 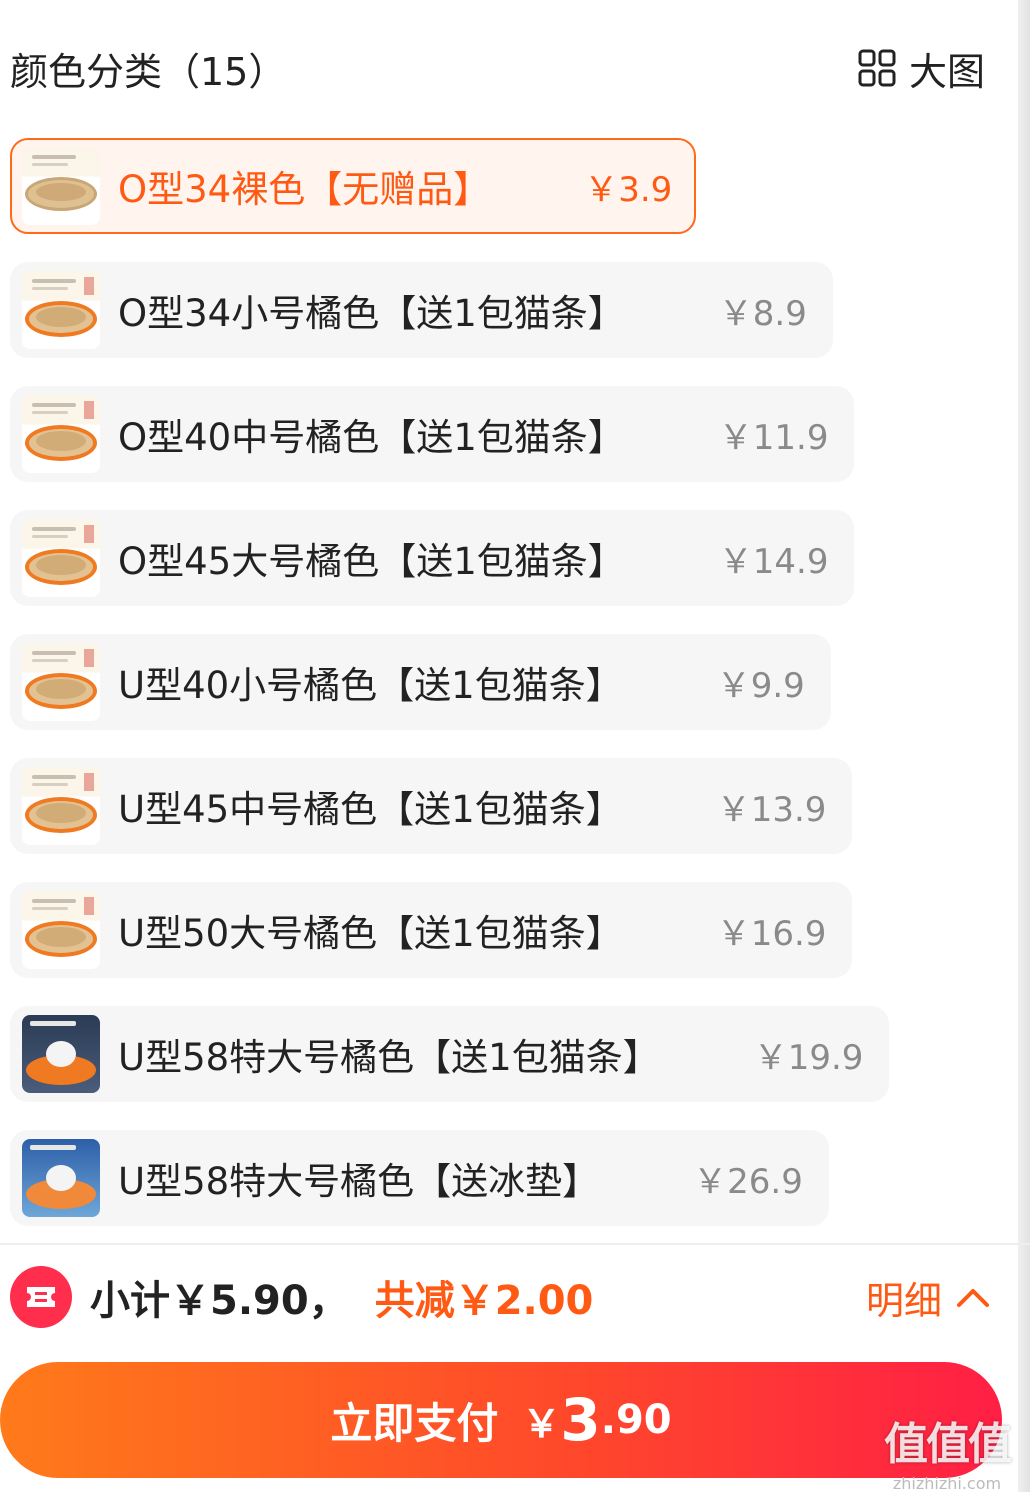 What do you see at coordinates (304, 189) in the screenshot?
I see `option-label: O型34裸色【无赠品】` at bounding box center [304, 189].